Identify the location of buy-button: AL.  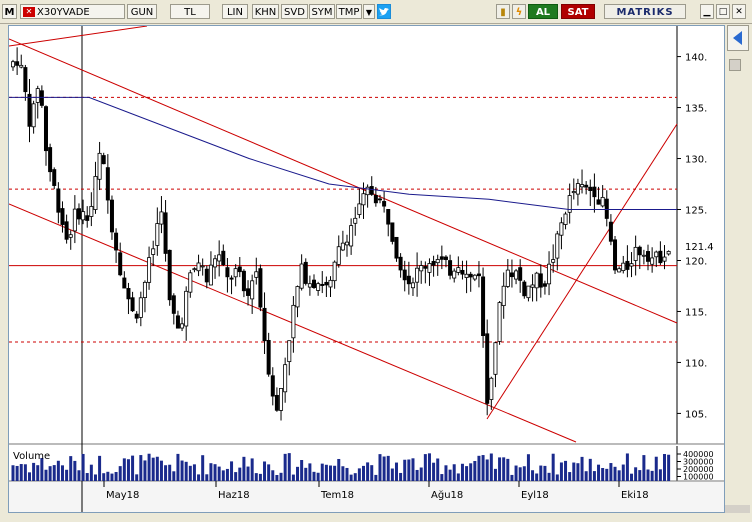
(543, 11).